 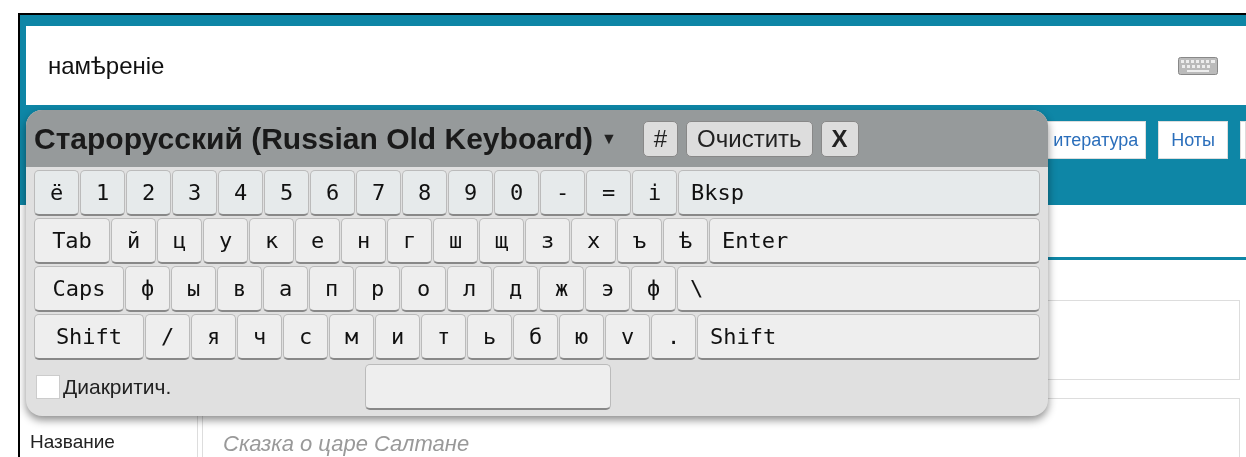 What do you see at coordinates (562, 193) in the screenshot?
I see `keyboard-key: -` at bounding box center [562, 193].